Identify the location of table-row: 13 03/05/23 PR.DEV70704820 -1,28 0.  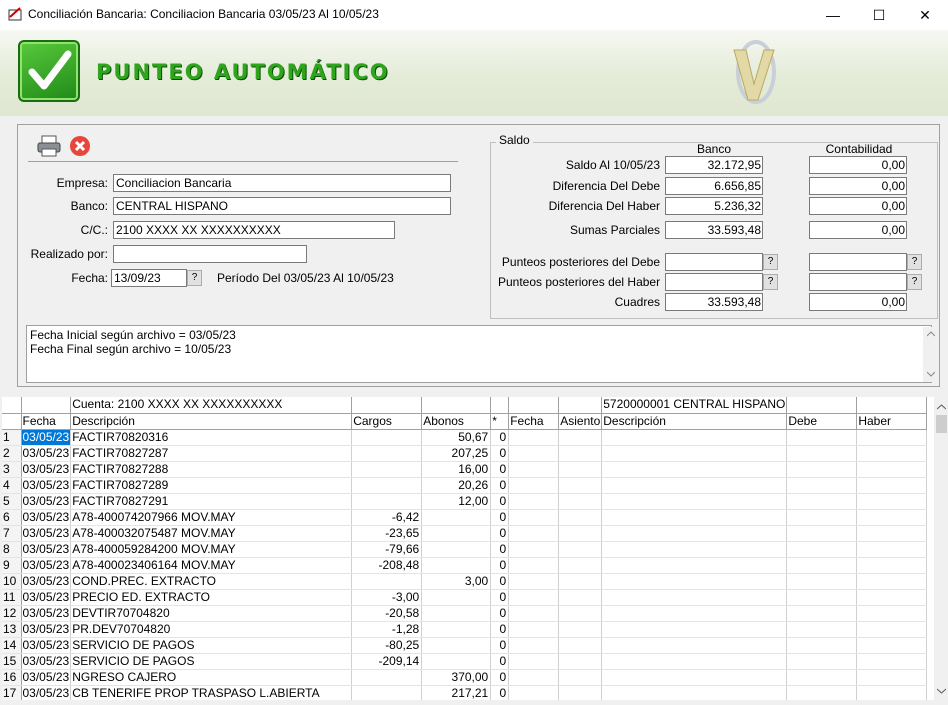
(465, 629).